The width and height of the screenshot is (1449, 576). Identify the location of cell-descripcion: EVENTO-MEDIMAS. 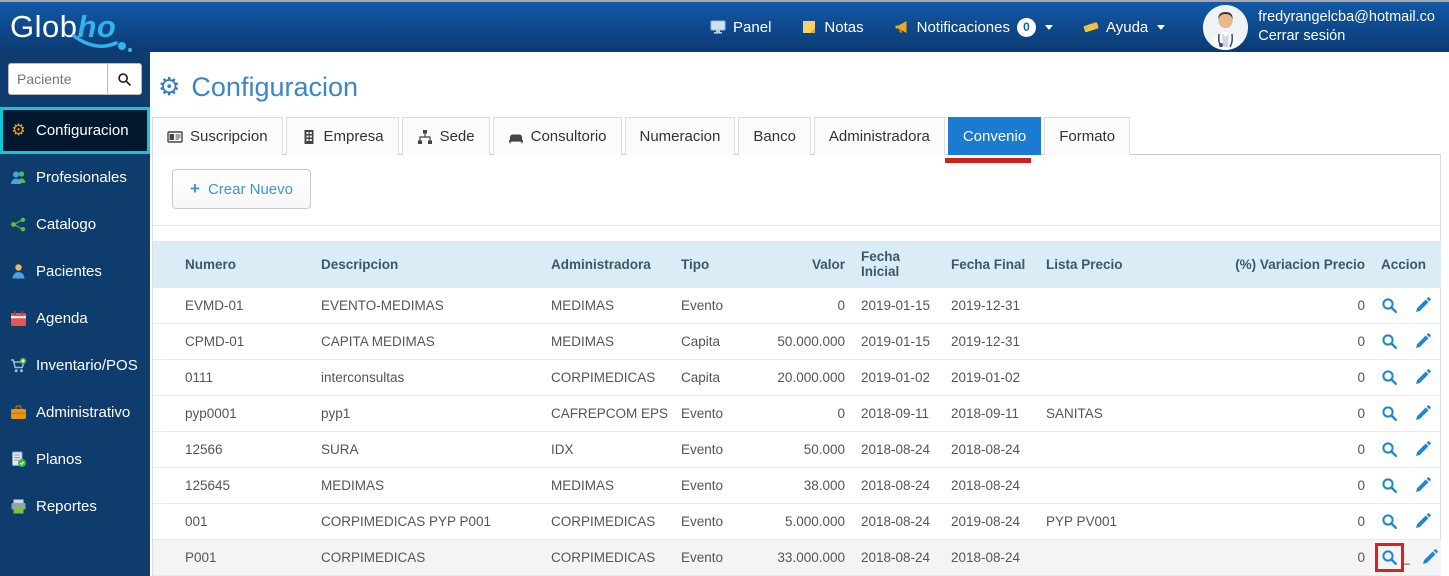
(428, 305).